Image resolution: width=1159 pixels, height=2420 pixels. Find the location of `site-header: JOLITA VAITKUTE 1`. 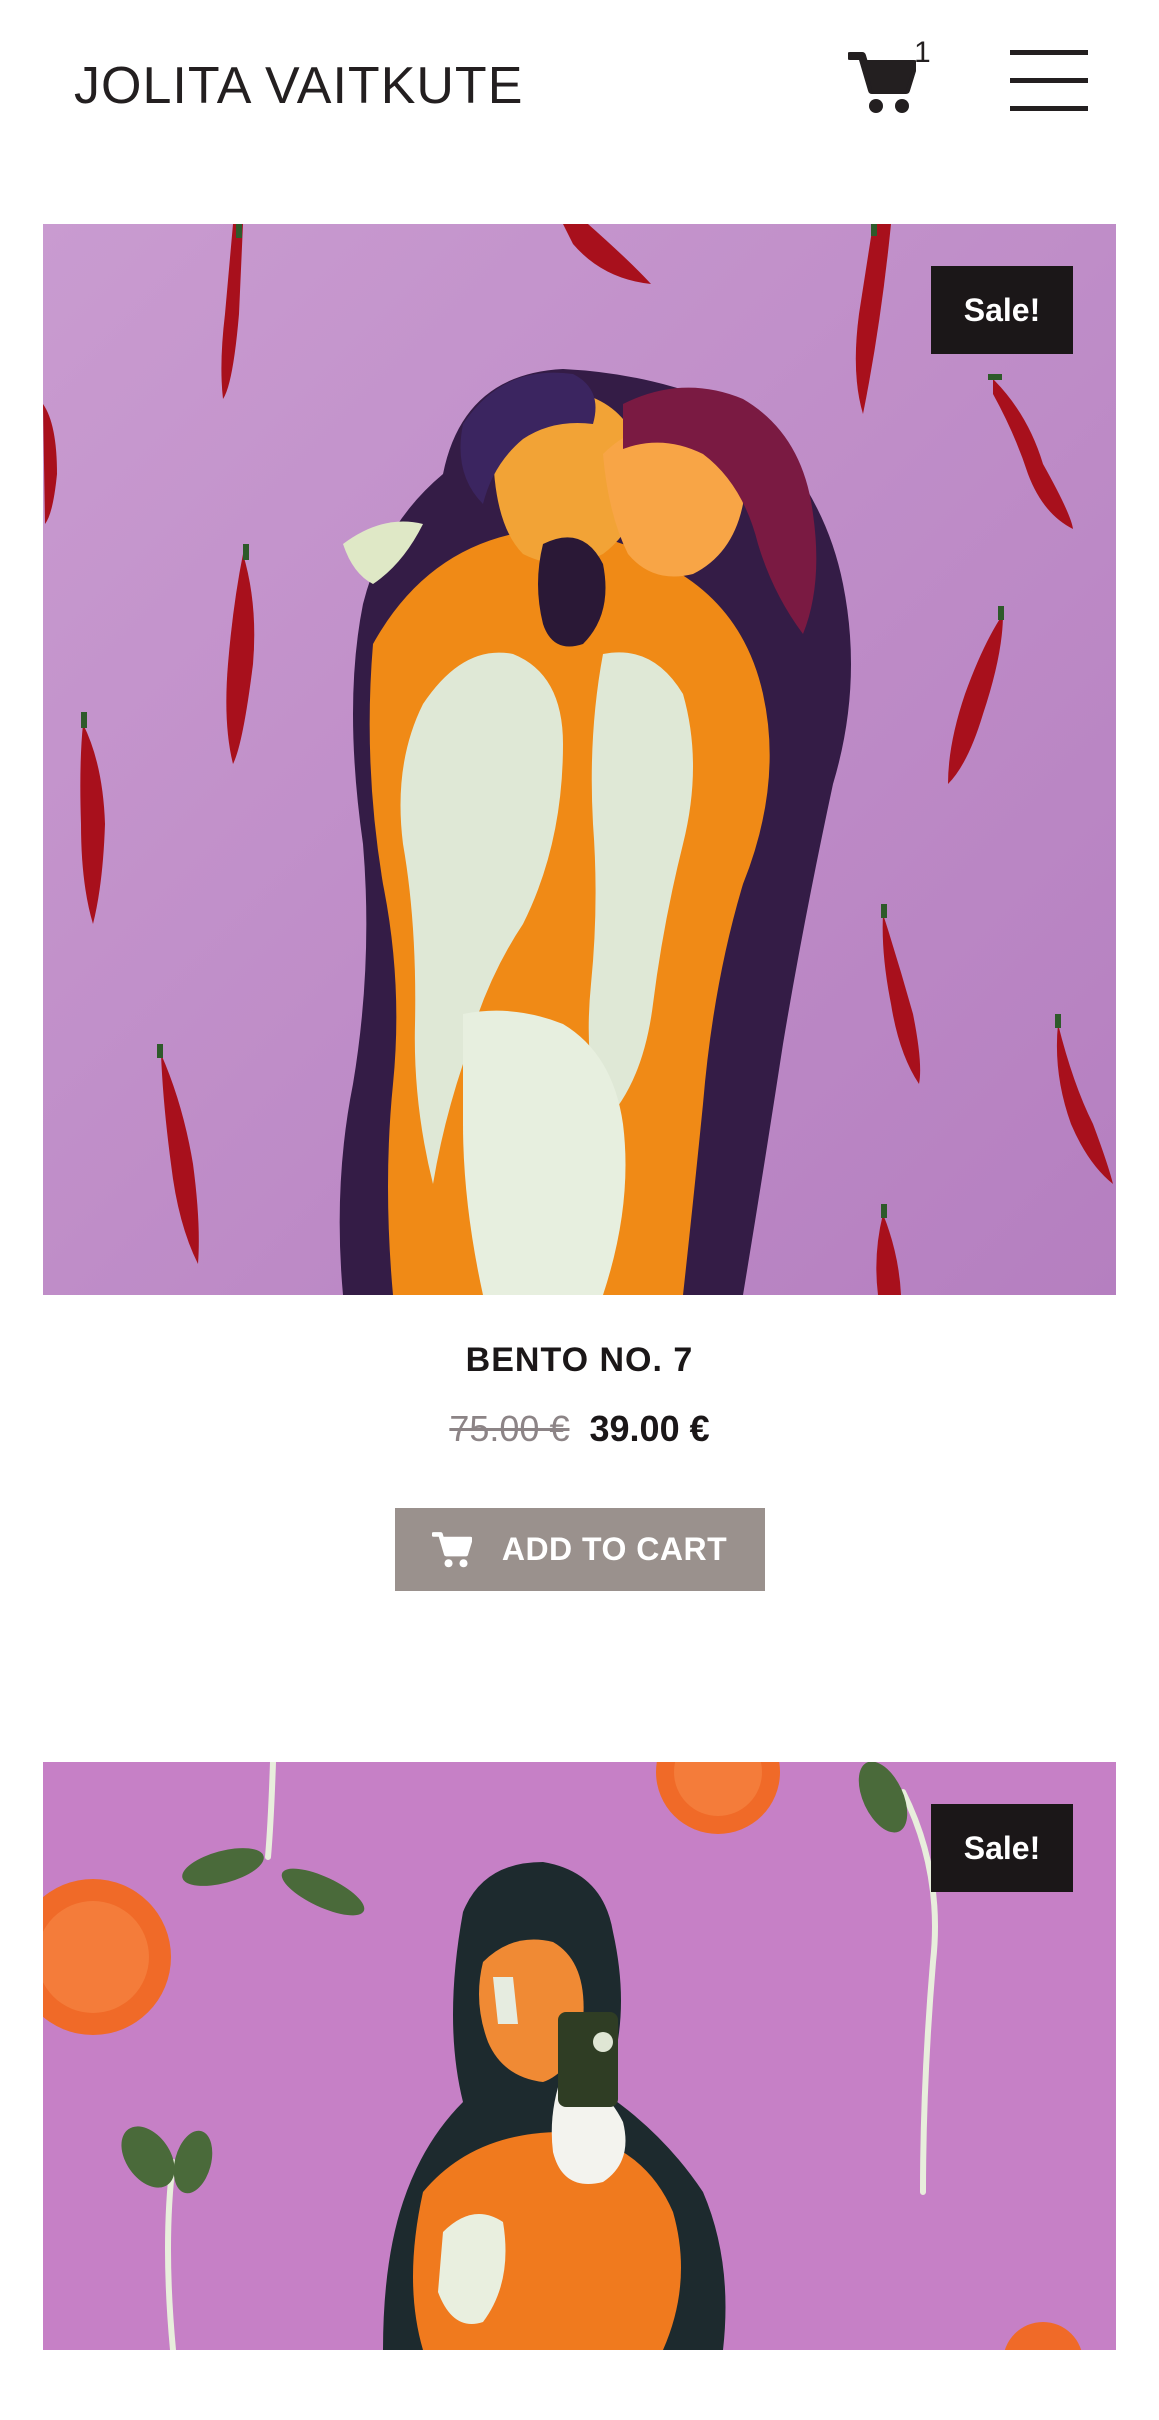

site-header: JOLITA VAITKUTE 1 is located at coordinates (579, 90).